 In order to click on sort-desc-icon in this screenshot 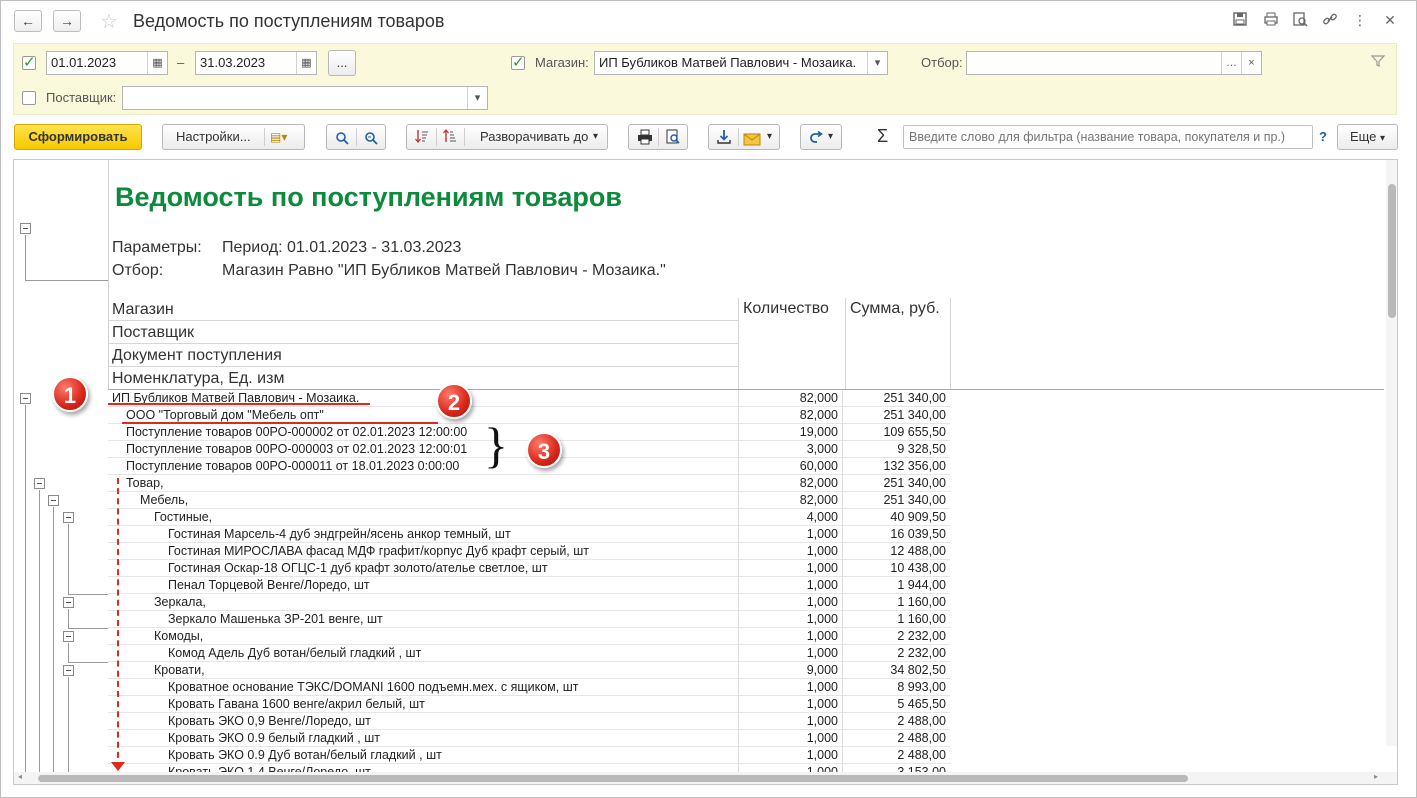, I will do `click(450, 140)`.